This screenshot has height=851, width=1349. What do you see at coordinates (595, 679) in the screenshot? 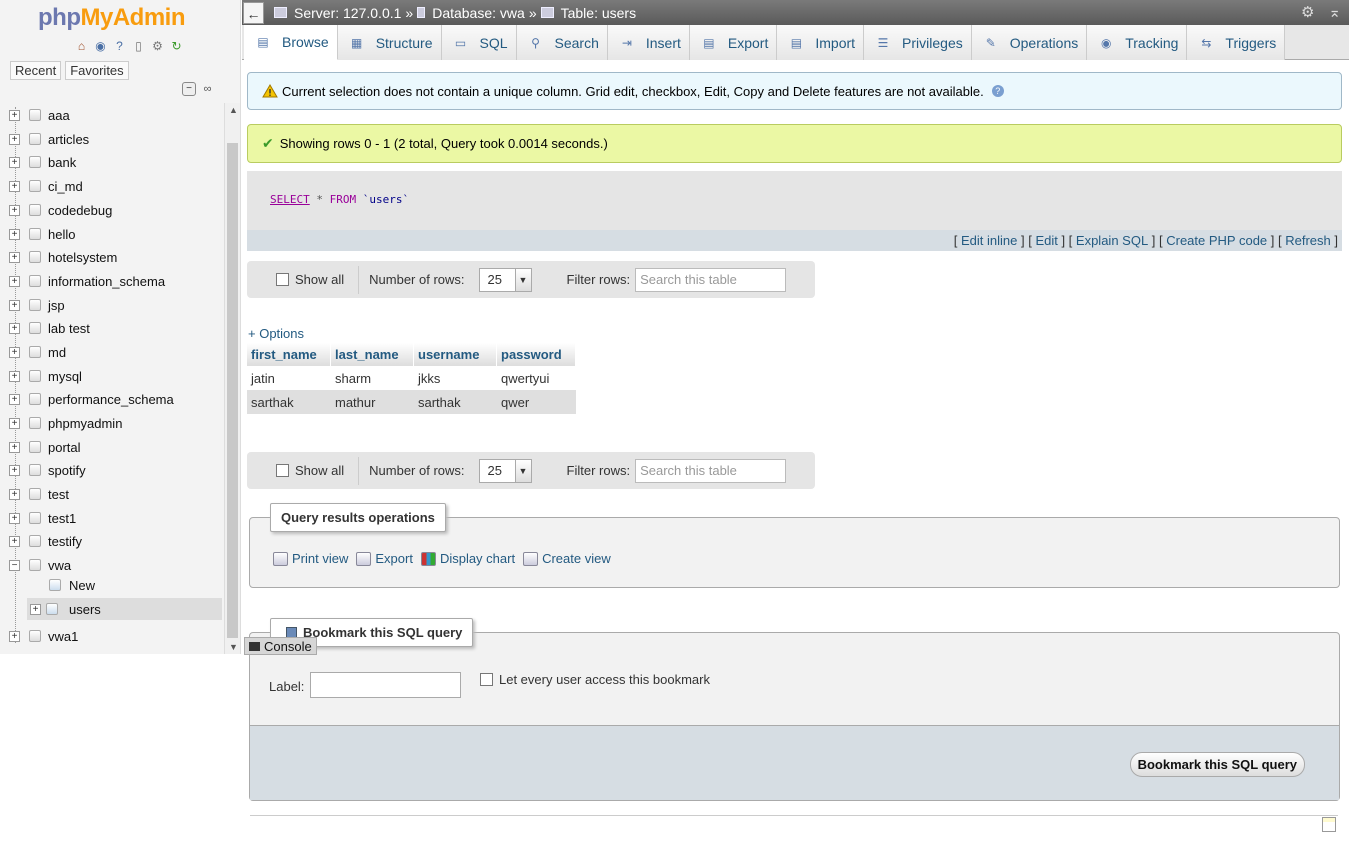
I see `bookmark-public-option: Let every user access this bookmark` at bounding box center [595, 679].